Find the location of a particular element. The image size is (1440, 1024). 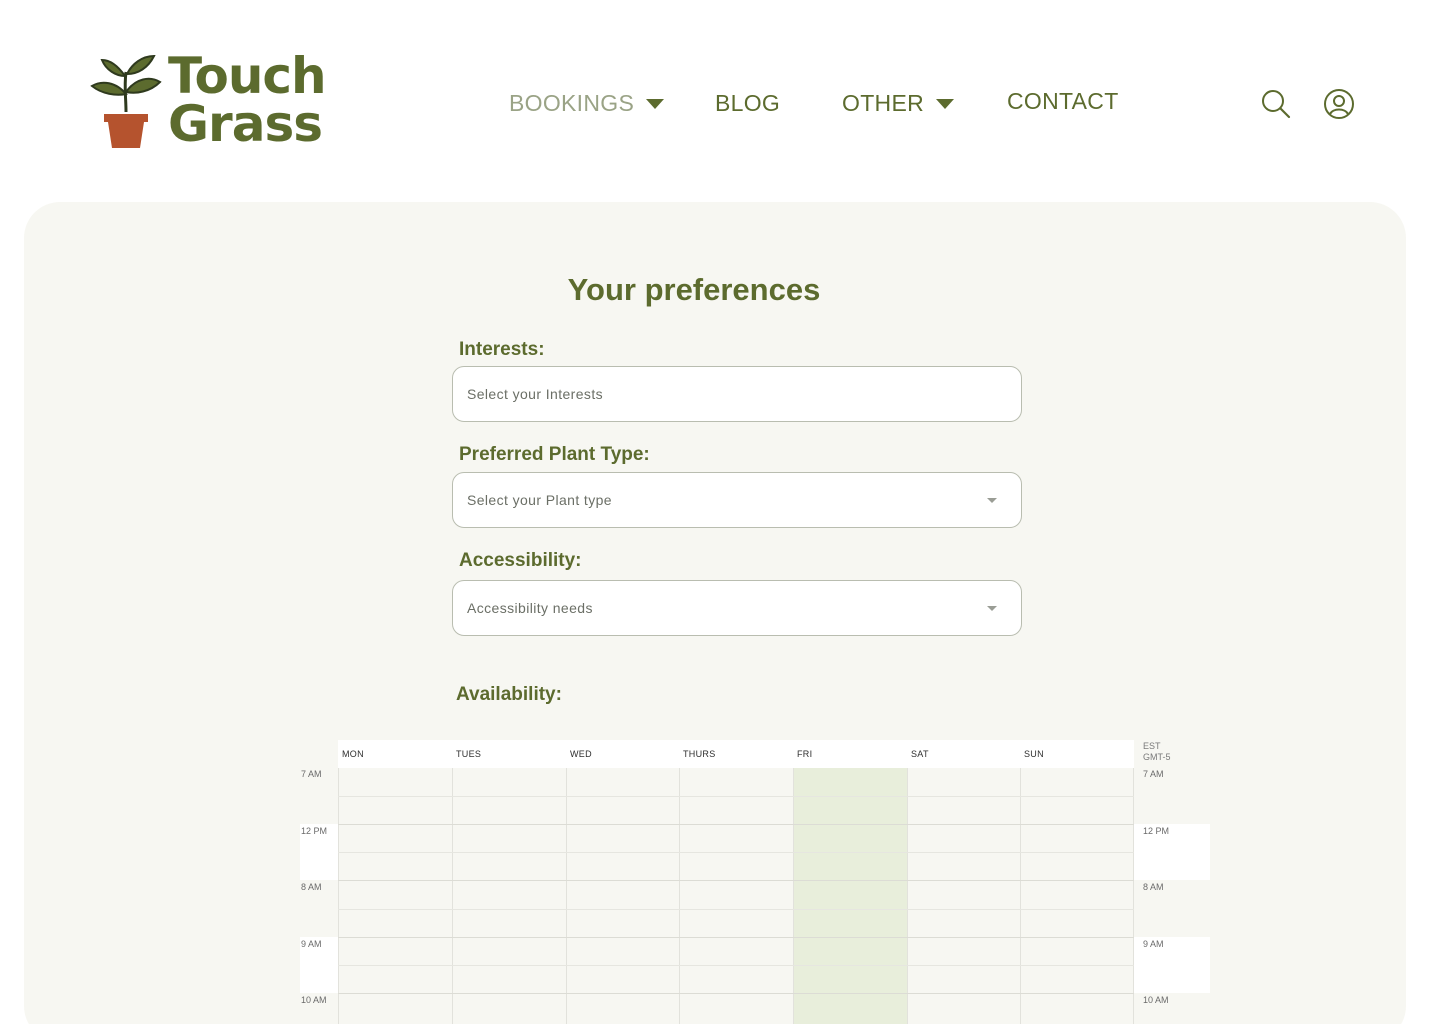

user-account-icon is located at coordinates (1339, 104).